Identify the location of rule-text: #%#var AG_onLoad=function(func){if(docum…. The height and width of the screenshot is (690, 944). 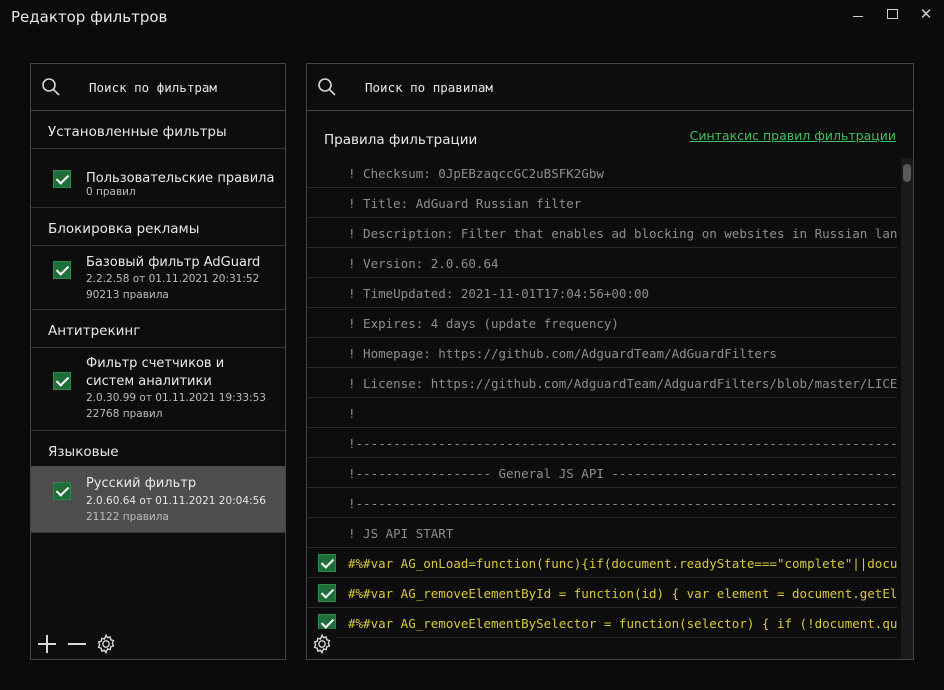
(622, 563).